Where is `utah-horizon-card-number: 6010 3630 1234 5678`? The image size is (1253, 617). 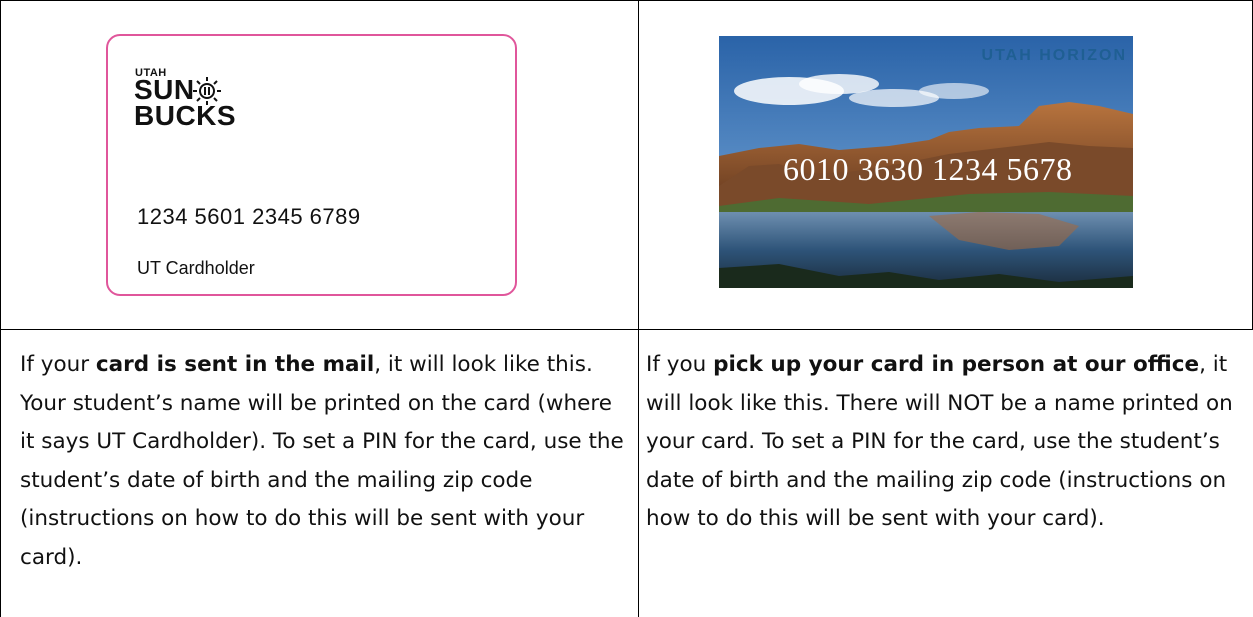
utah-horizon-card-number: 6010 3630 1234 5678 is located at coordinates (928, 169).